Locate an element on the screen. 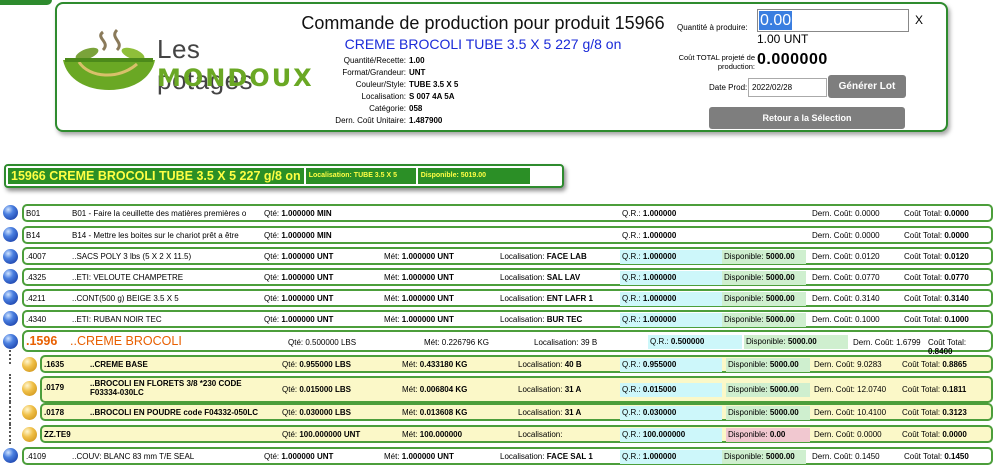  line-code: .4007 is located at coordinates (36, 256).